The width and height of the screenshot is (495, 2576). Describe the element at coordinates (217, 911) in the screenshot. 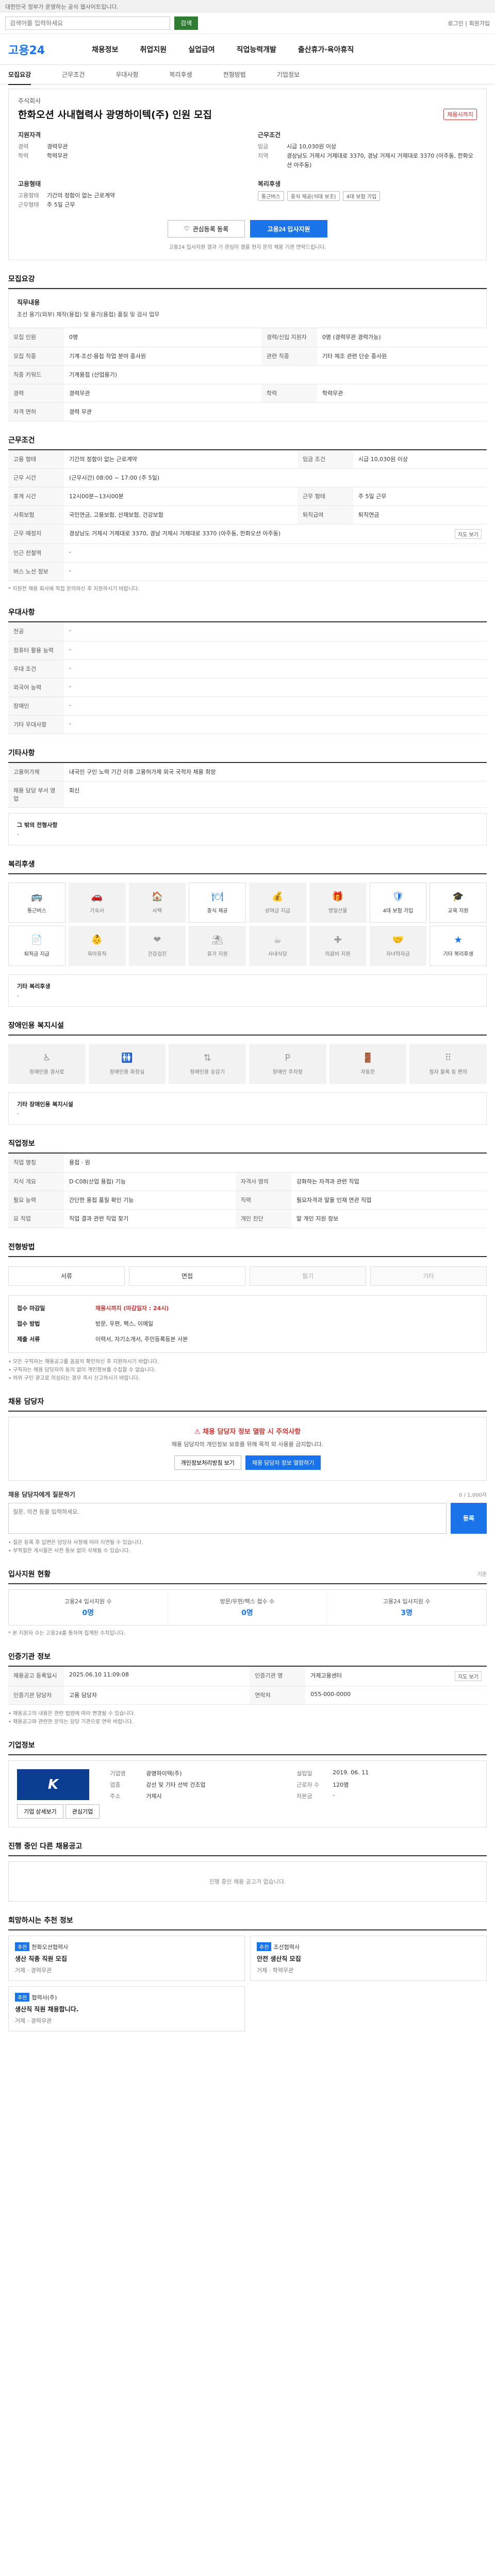

I see `welfare-label: 중식 제공` at that location.